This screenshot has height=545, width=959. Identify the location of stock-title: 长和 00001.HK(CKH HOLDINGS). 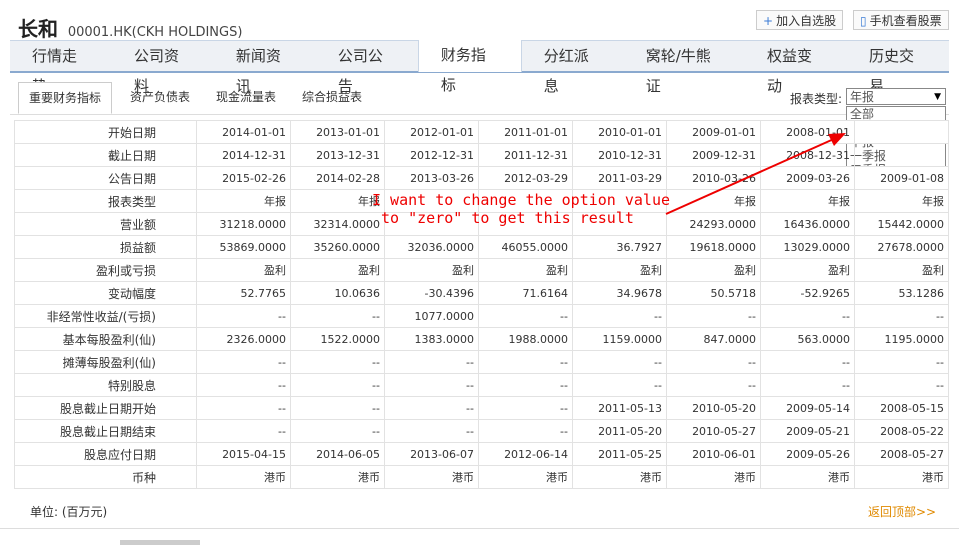
(130, 27).